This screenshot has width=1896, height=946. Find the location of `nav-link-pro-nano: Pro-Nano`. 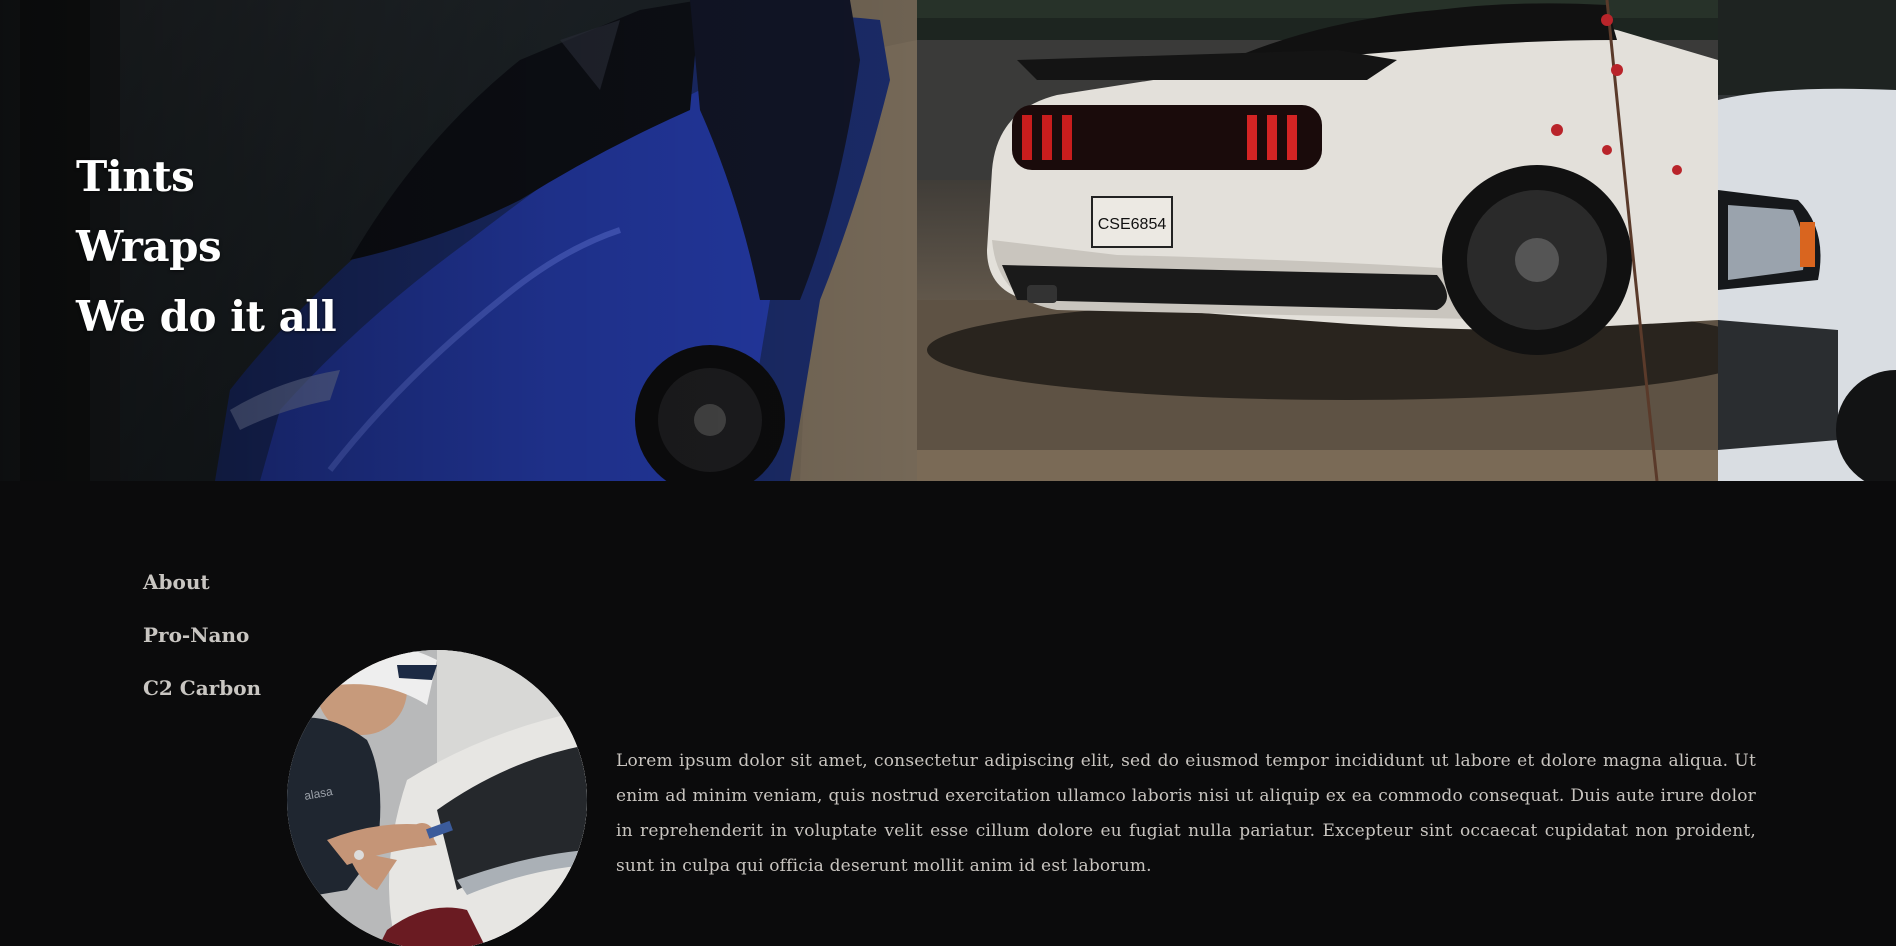

nav-link-pro-nano: Pro-Nano is located at coordinates (202, 635).